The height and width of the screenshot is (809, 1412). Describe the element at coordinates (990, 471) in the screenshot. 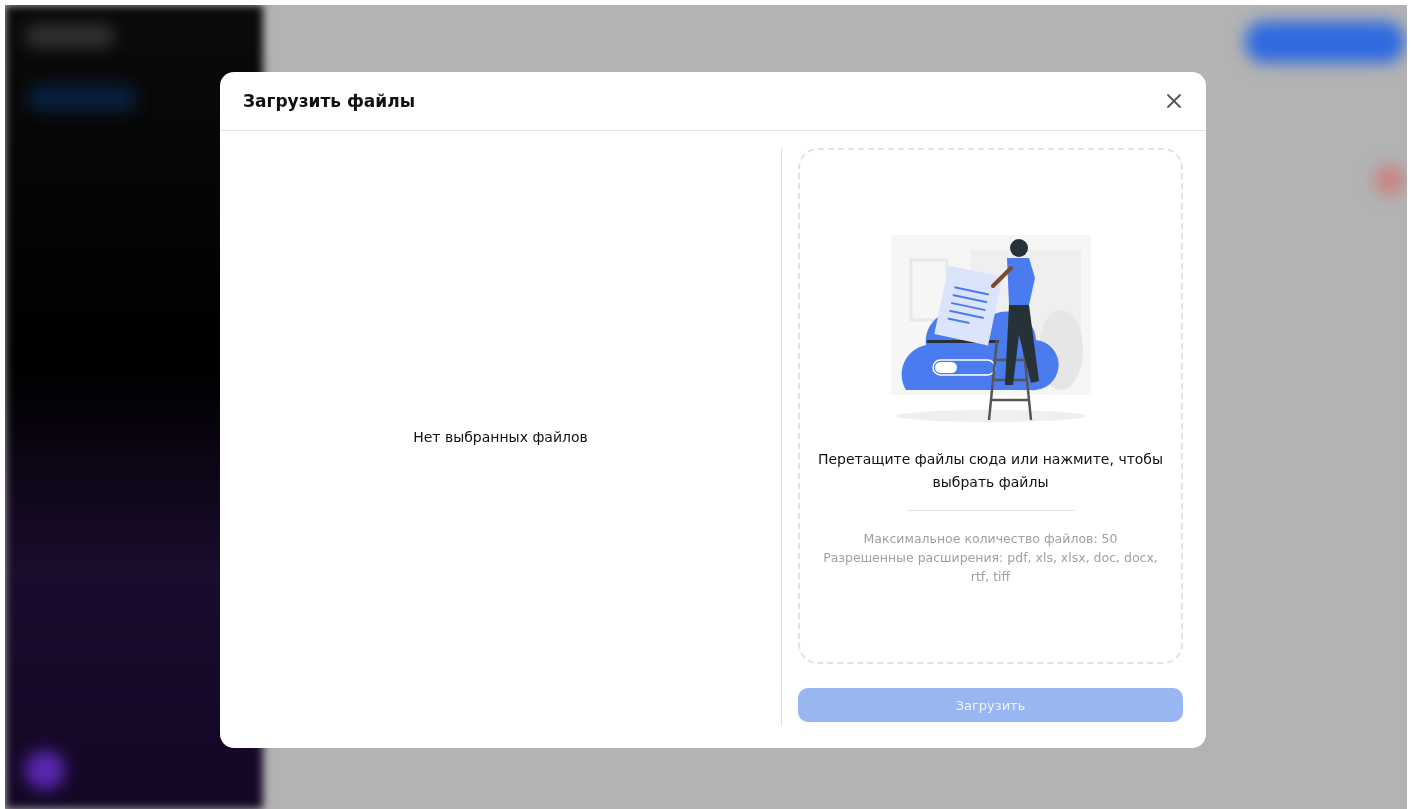

I see `dropzone-prompt: Перетащите файлы сюда или нажмите, чтобы выбрать файлы` at that location.